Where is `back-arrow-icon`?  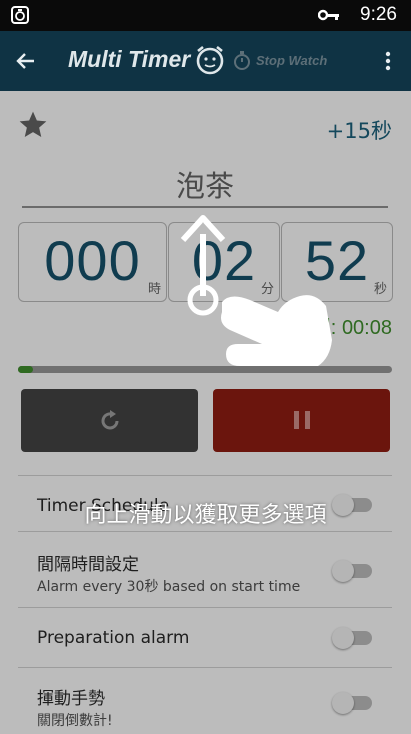
back-arrow-icon is located at coordinates (26, 61).